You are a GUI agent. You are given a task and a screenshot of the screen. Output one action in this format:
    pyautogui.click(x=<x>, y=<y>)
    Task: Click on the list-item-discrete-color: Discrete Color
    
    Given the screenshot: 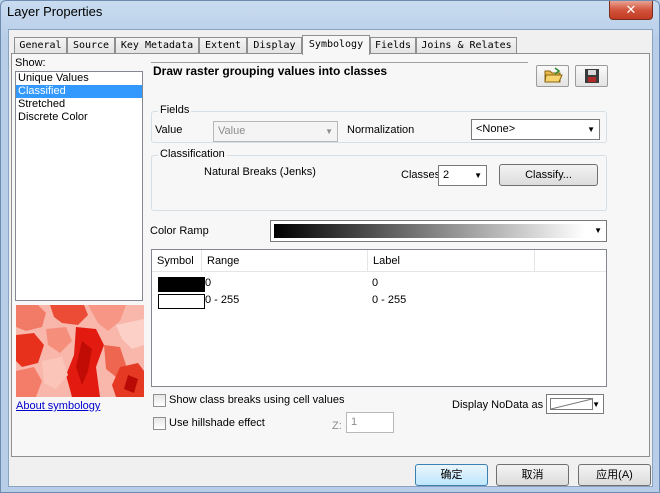 What is the action you would take?
    pyautogui.click(x=79, y=117)
    